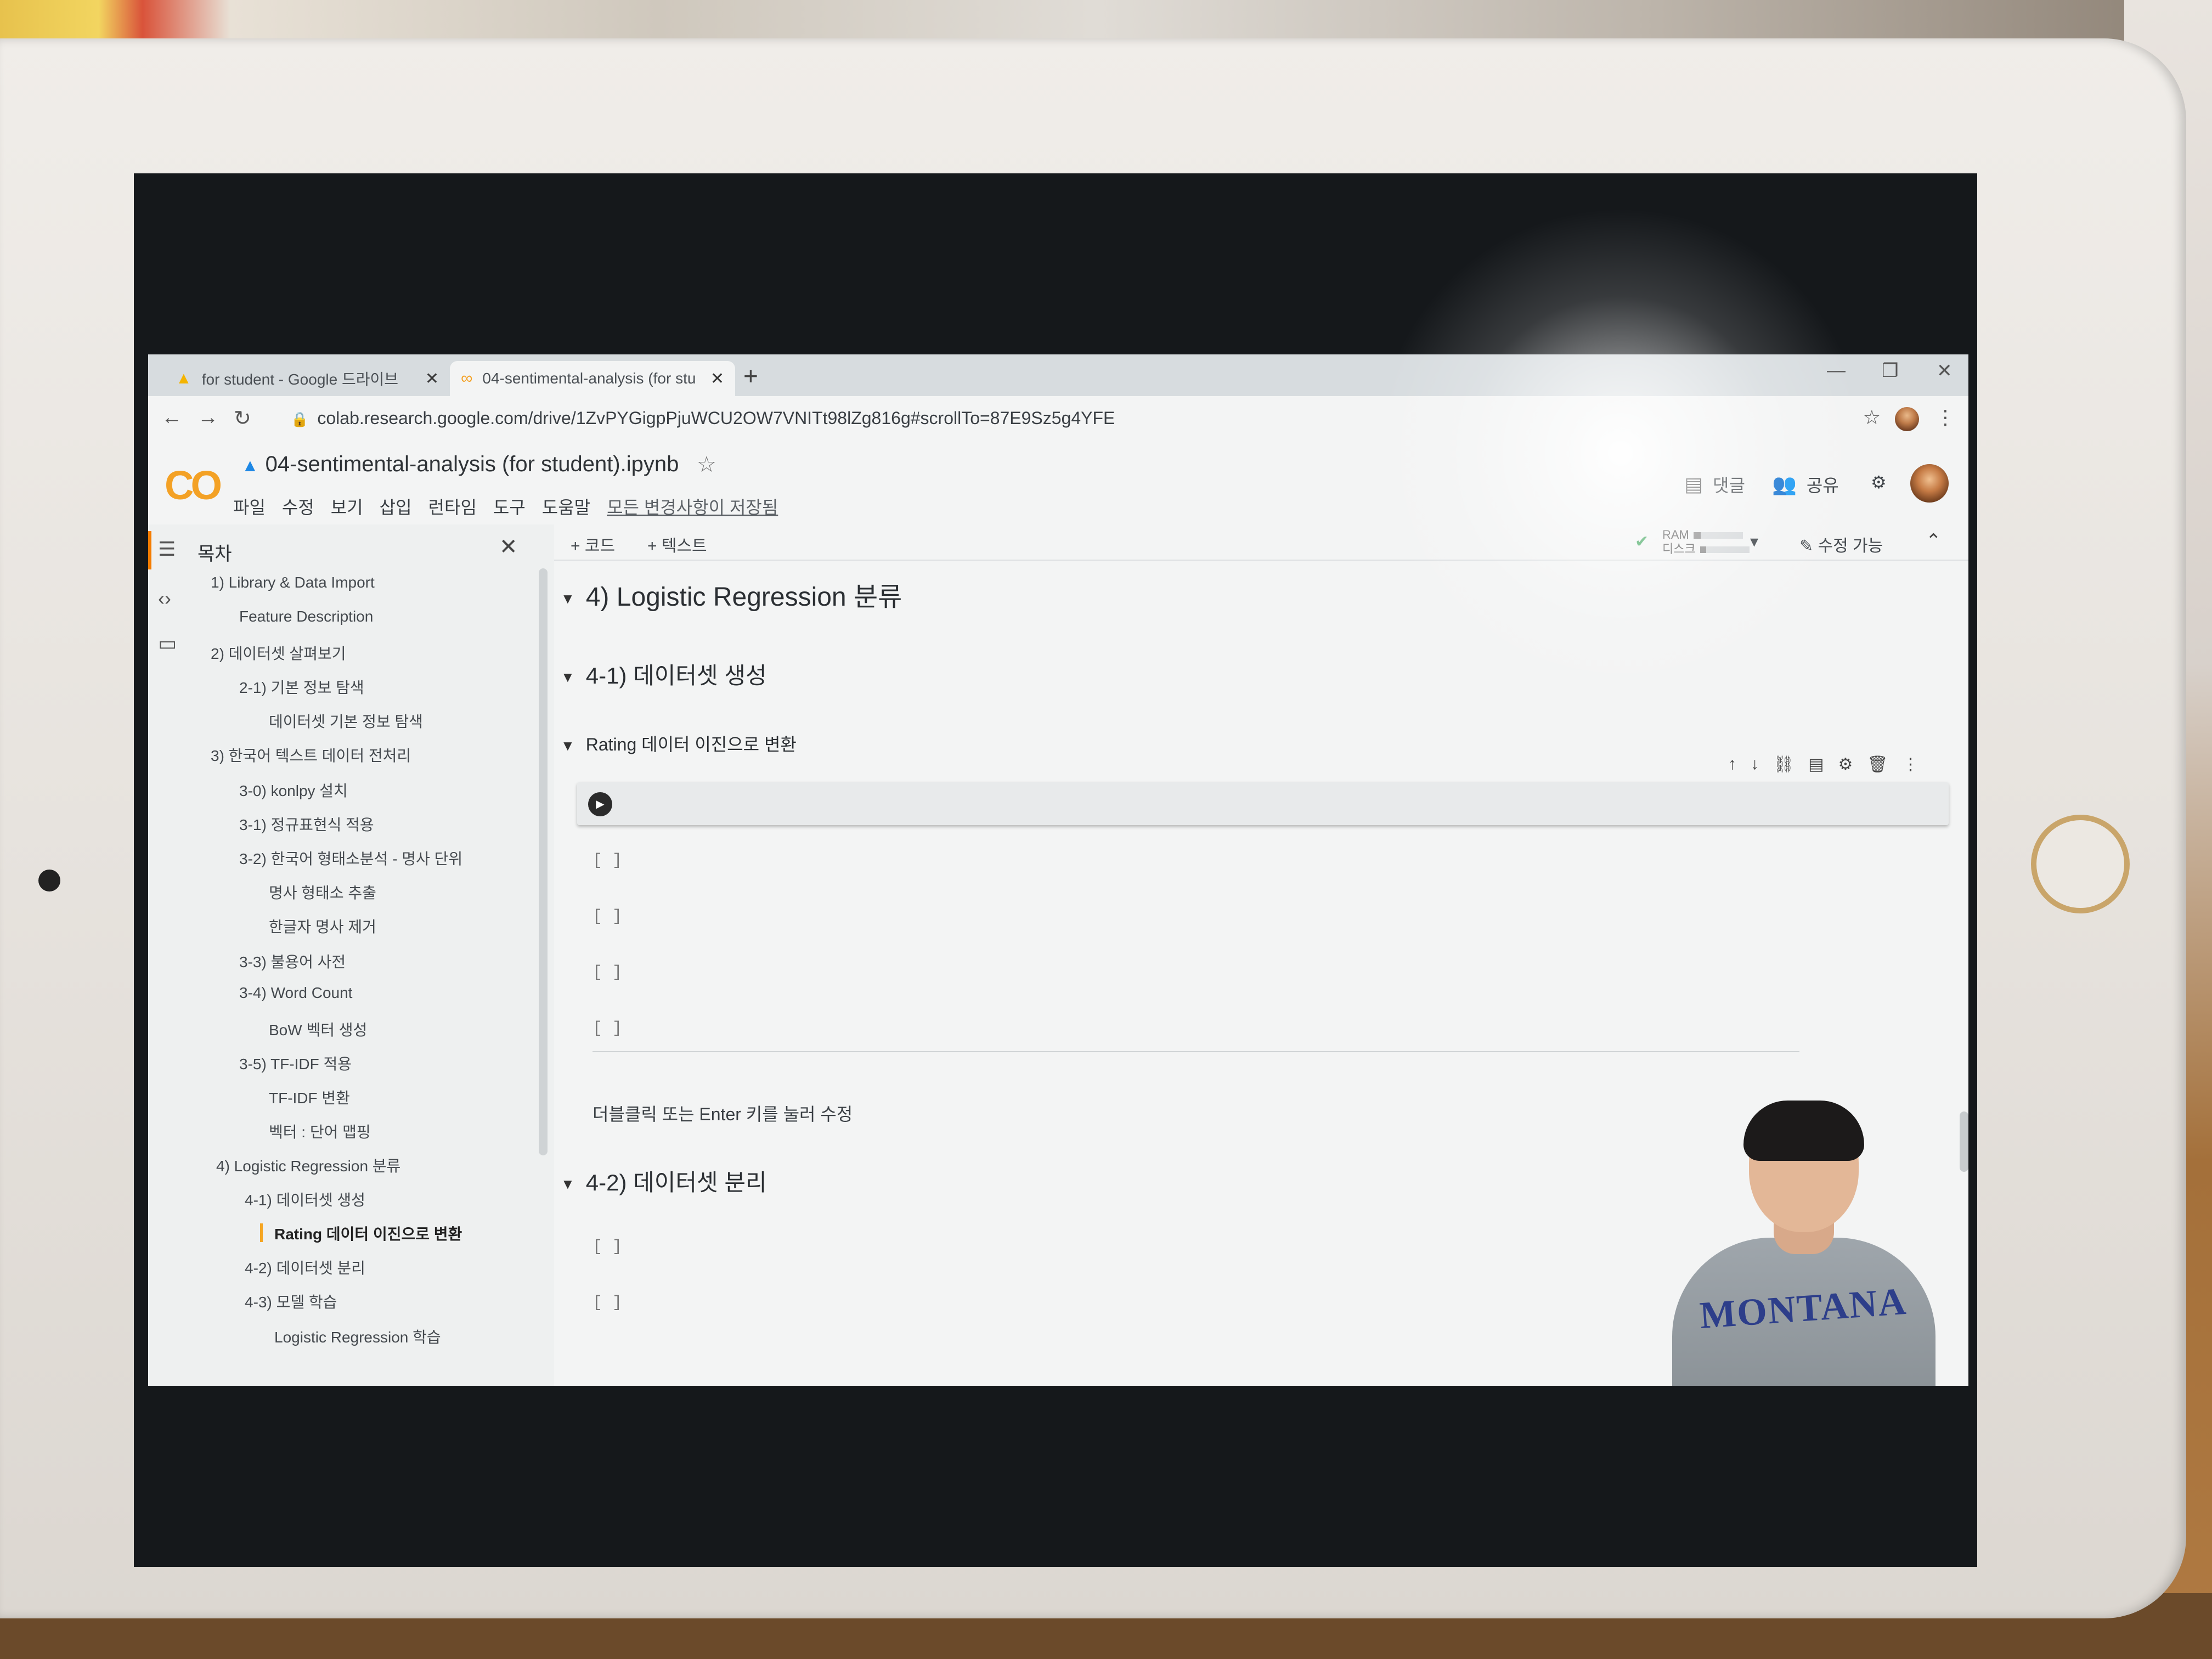  Describe the element at coordinates (1929, 484) in the screenshot. I see `account-avatar` at that location.